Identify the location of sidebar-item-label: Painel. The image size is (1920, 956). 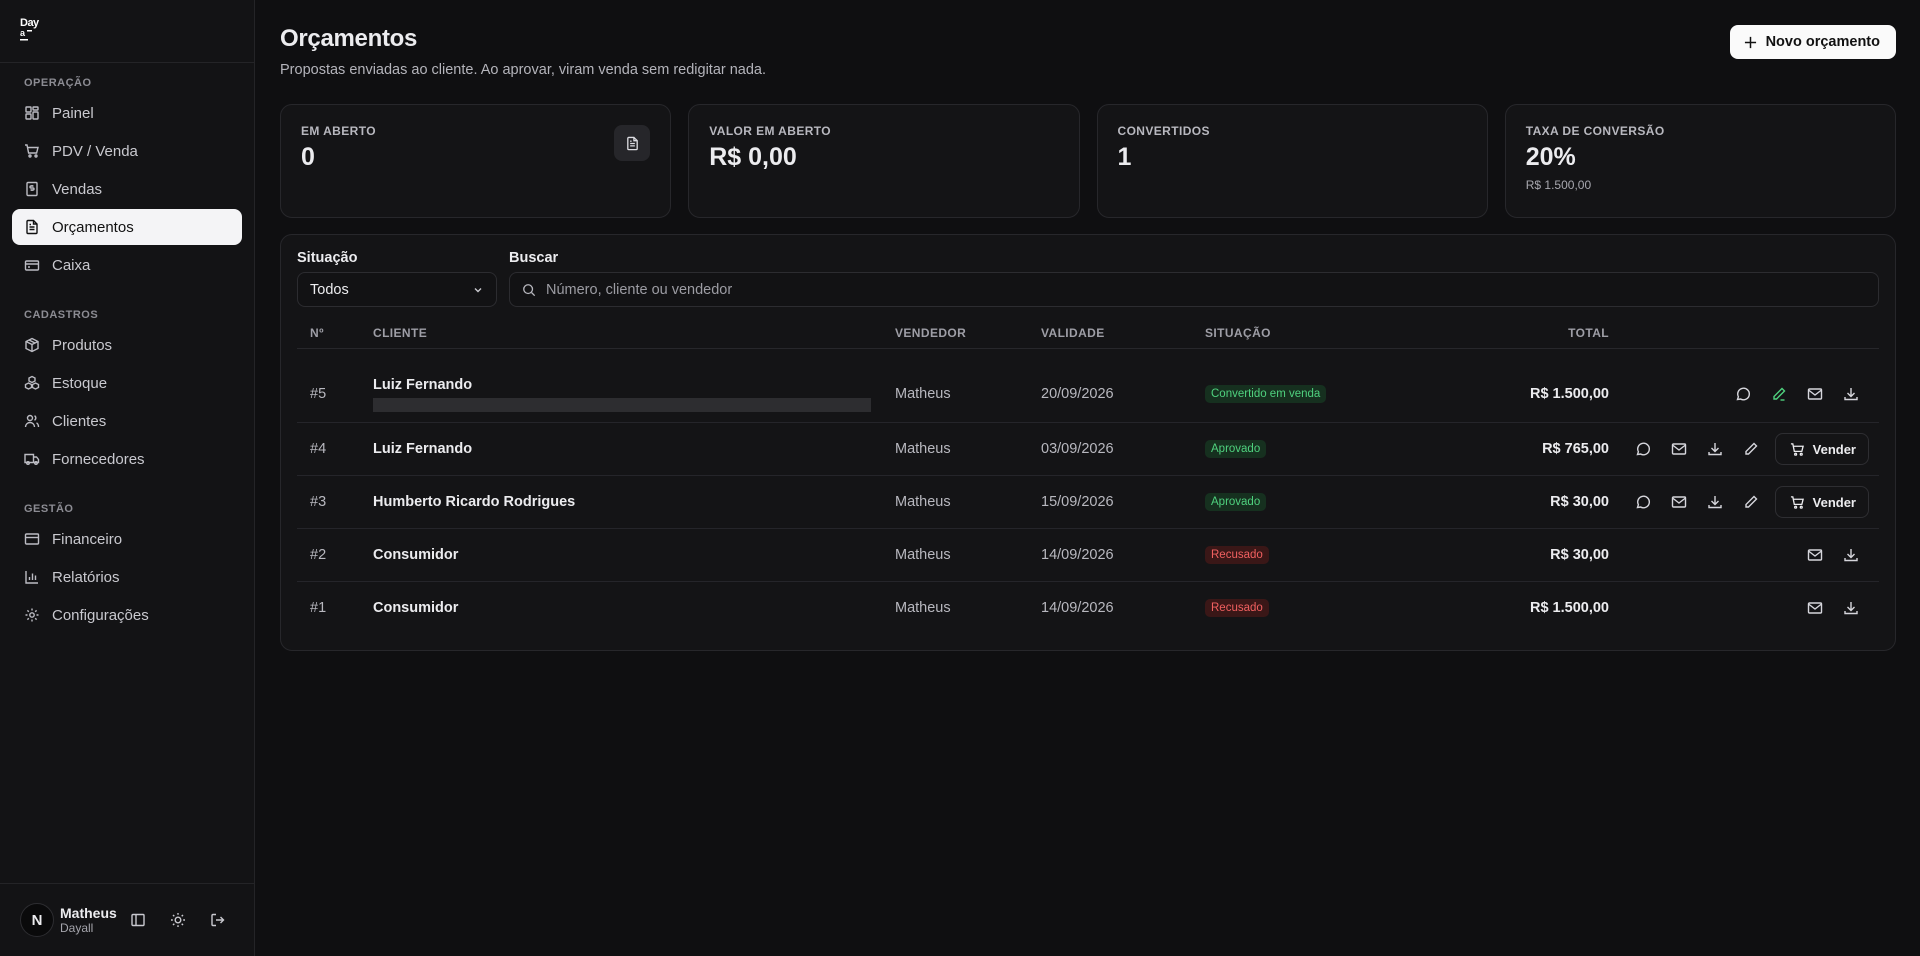
(73, 113).